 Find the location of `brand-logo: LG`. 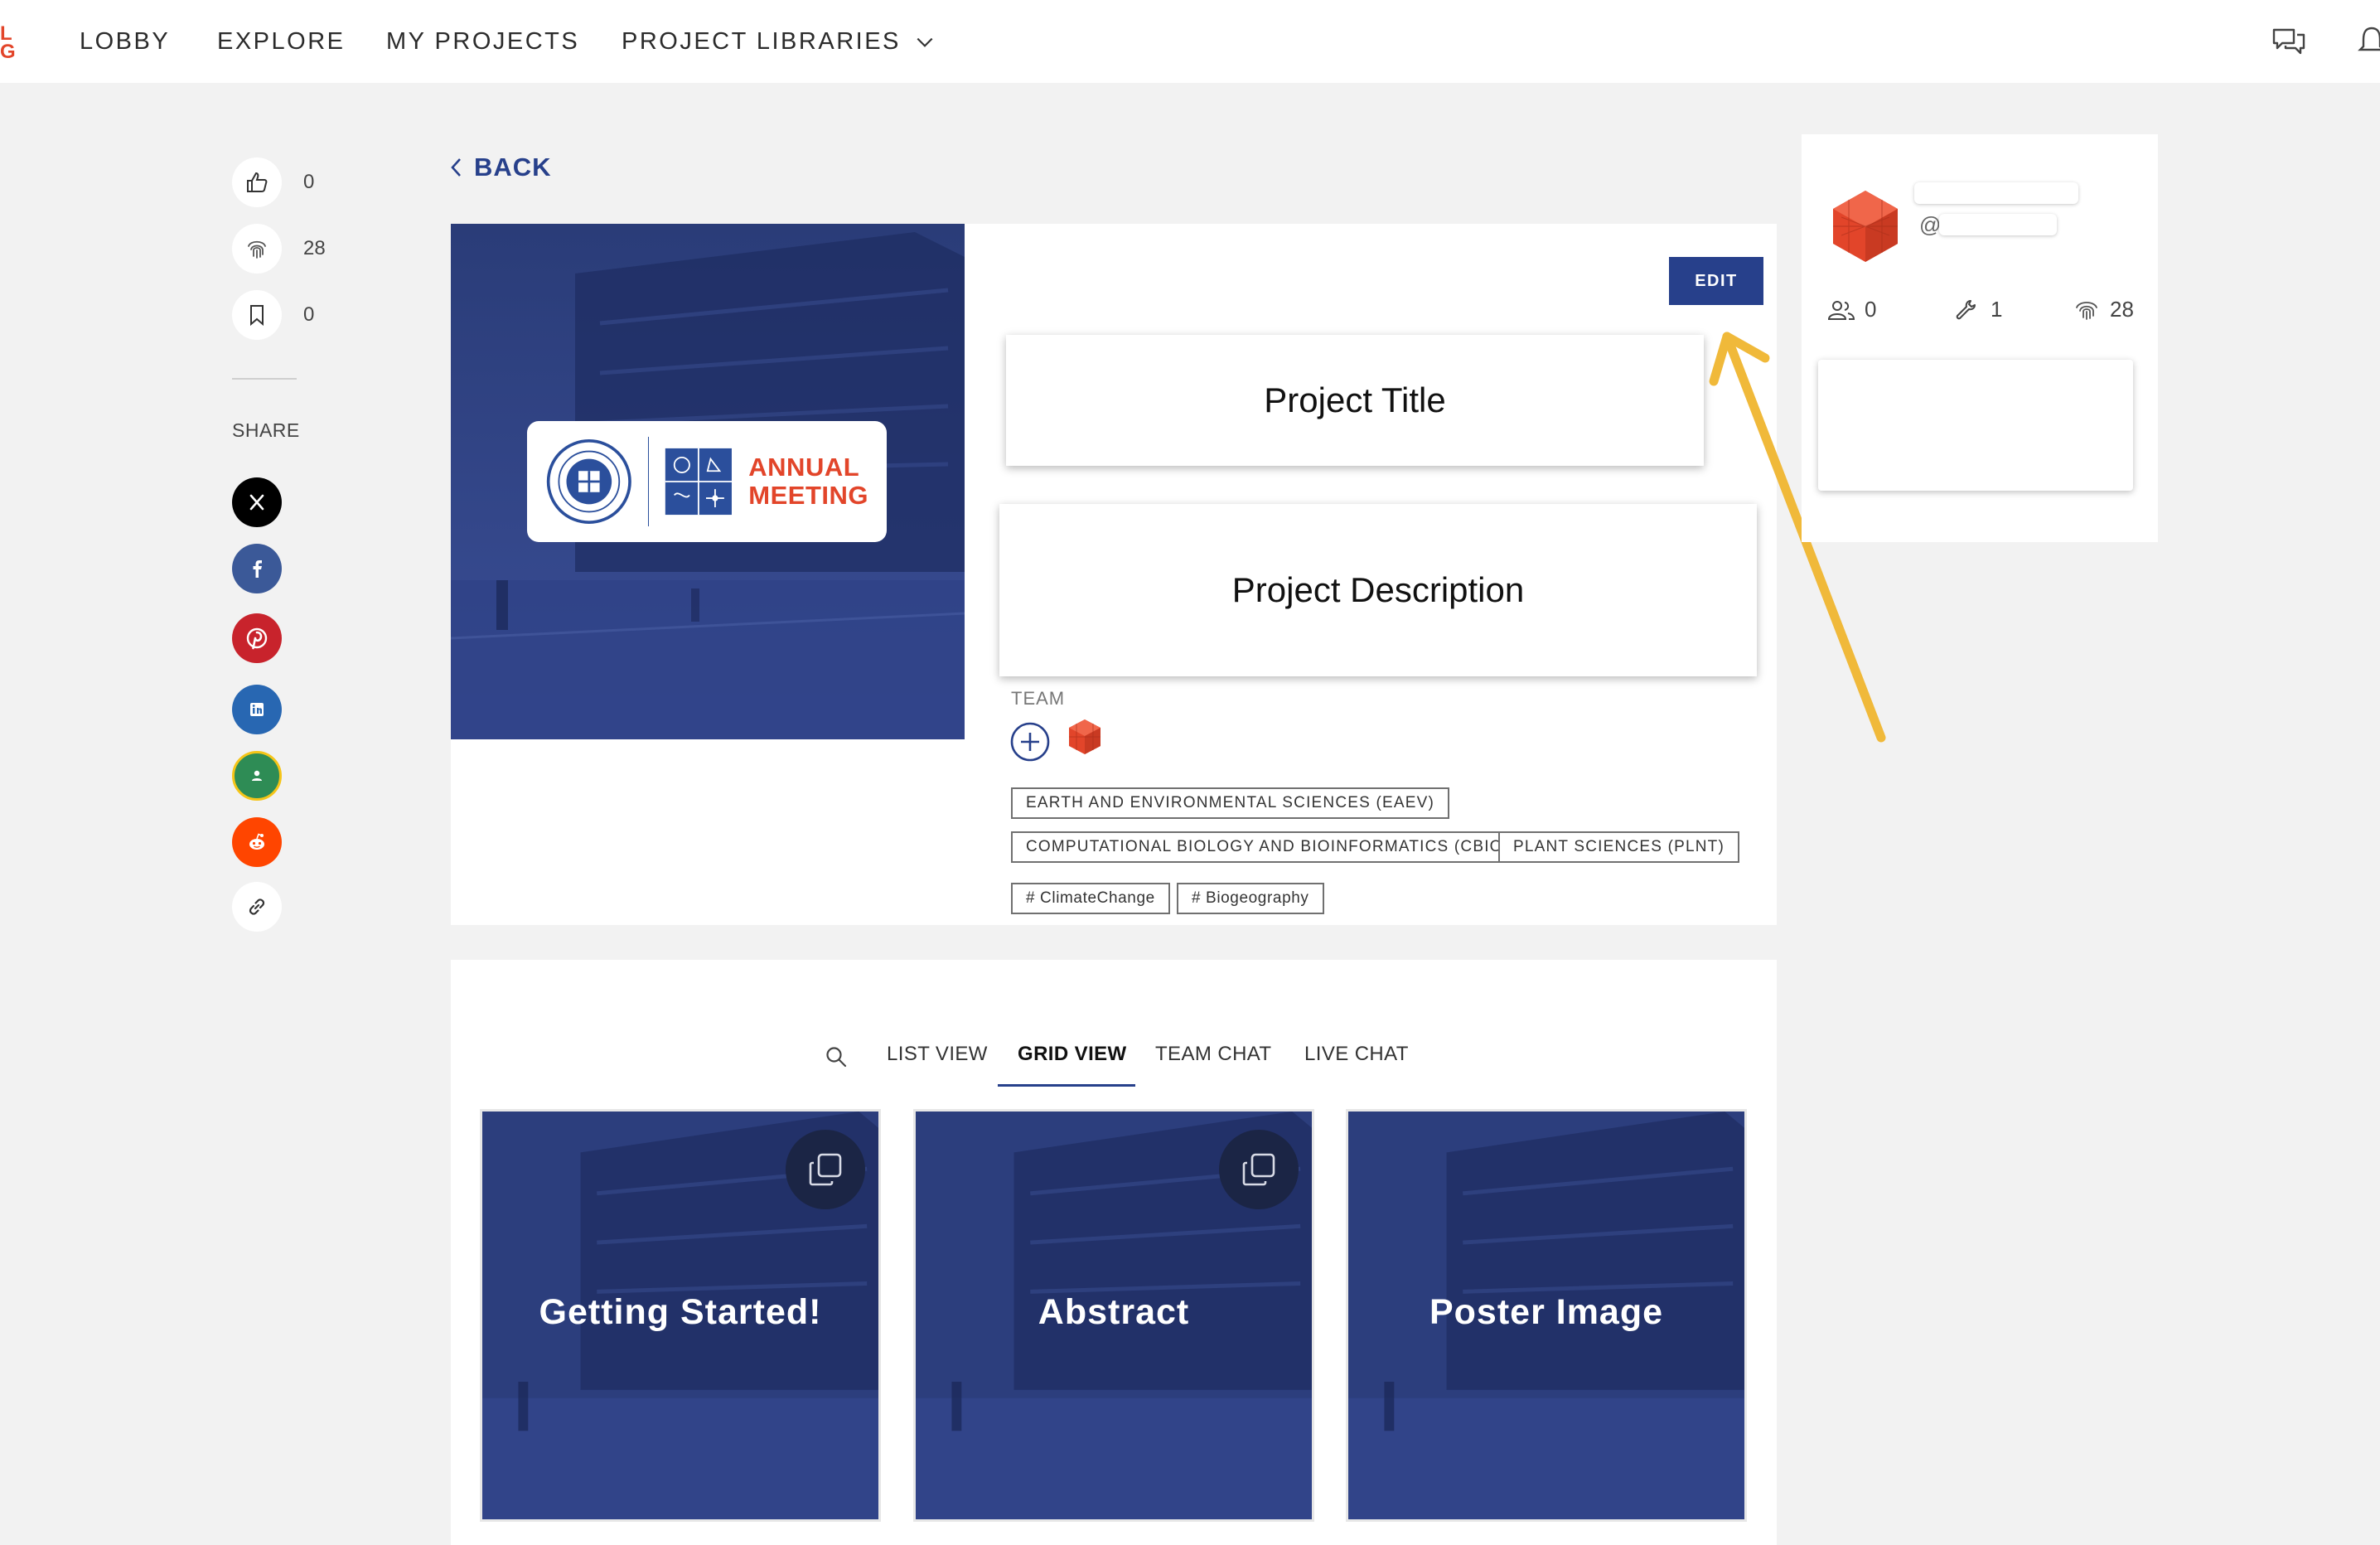

brand-logo: LG is located at coordinates (11, 43).